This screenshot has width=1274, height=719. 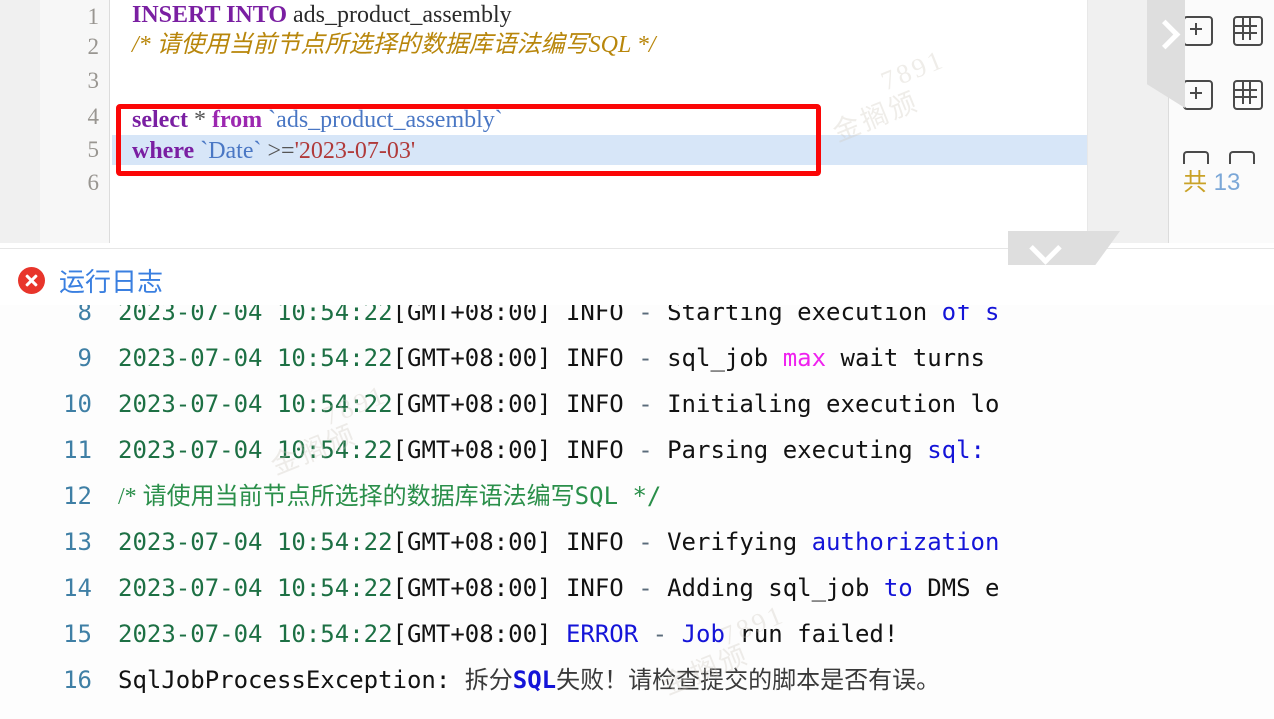 What do you see at coordinates (1195, 182) in the screenshot?
I see `count-label: 共` at bounding box center [1195, 182].